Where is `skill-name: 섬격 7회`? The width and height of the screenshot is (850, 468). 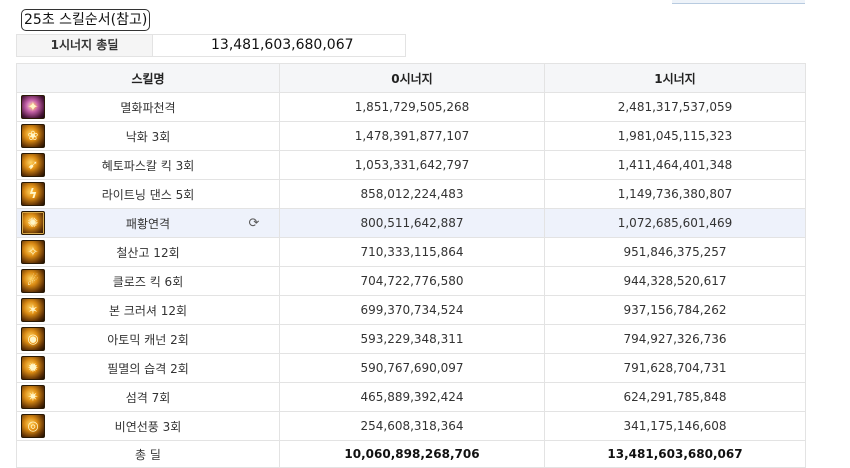 skill-name: 섬격 7회 is located at coordinates (148, 397).